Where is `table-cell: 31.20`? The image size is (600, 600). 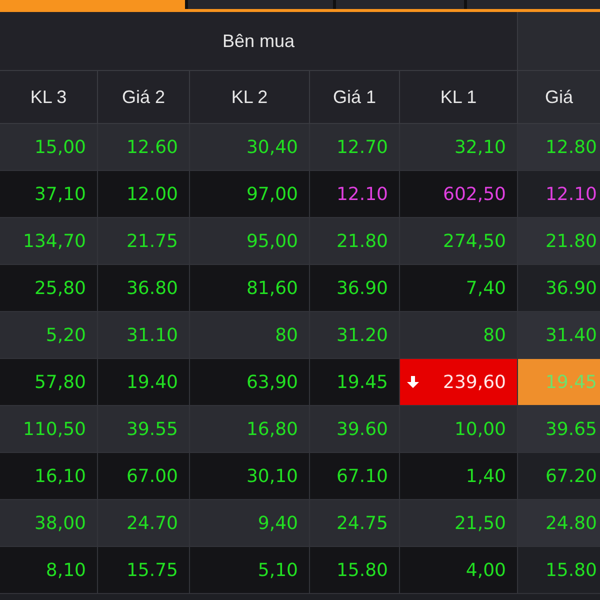
table-cell: 31.20 is located at coordinates (355, 335).